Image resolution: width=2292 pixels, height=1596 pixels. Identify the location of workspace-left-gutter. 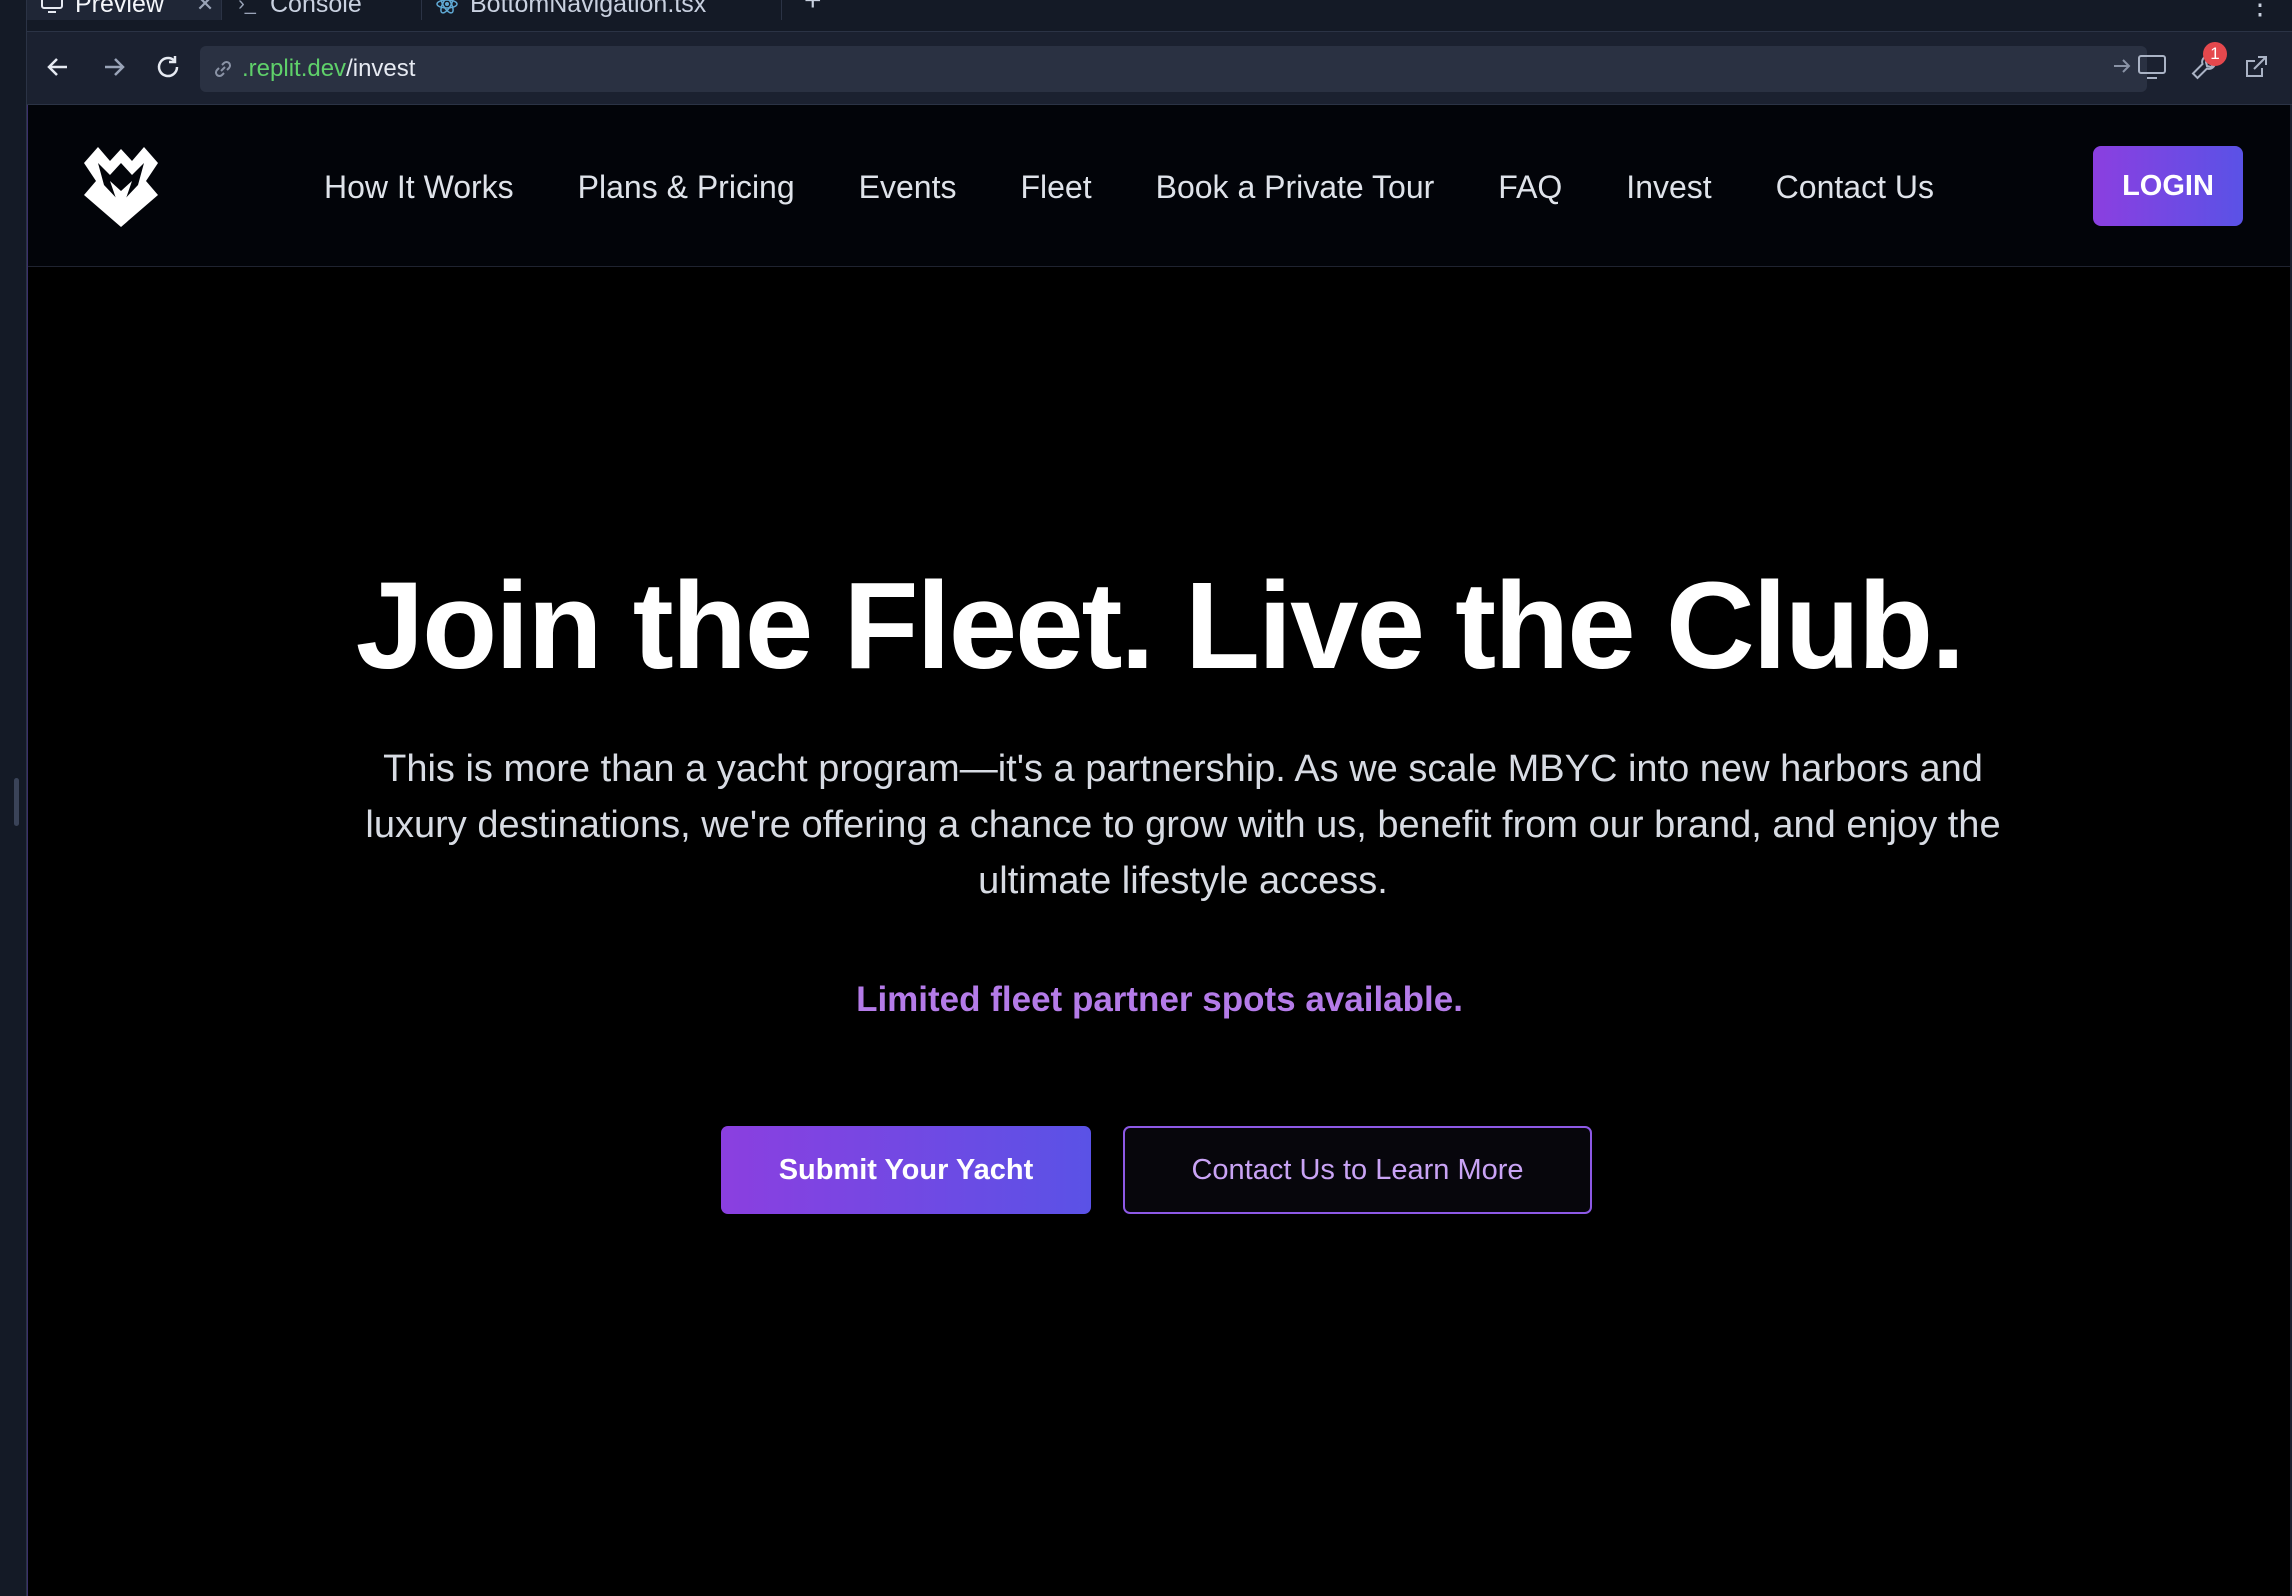
(13, 798).